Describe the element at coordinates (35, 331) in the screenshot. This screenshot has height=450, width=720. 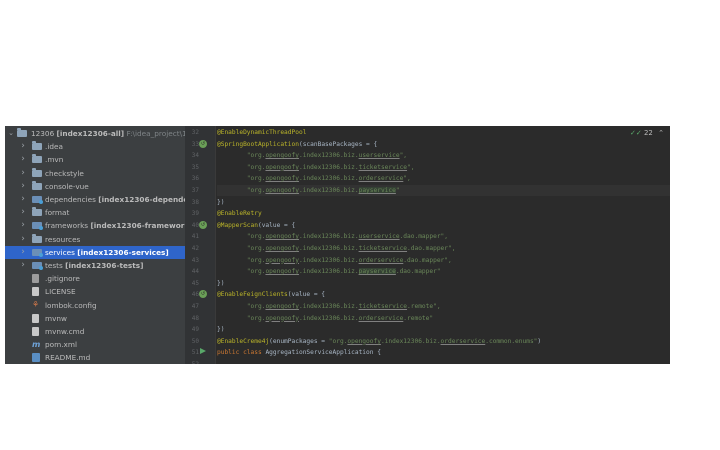
I see `file-icon` at that location.